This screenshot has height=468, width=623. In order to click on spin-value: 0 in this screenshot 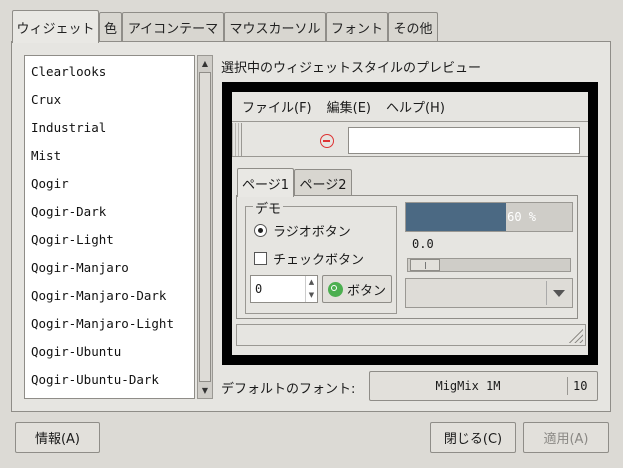, I will do `click(259, 289)`.